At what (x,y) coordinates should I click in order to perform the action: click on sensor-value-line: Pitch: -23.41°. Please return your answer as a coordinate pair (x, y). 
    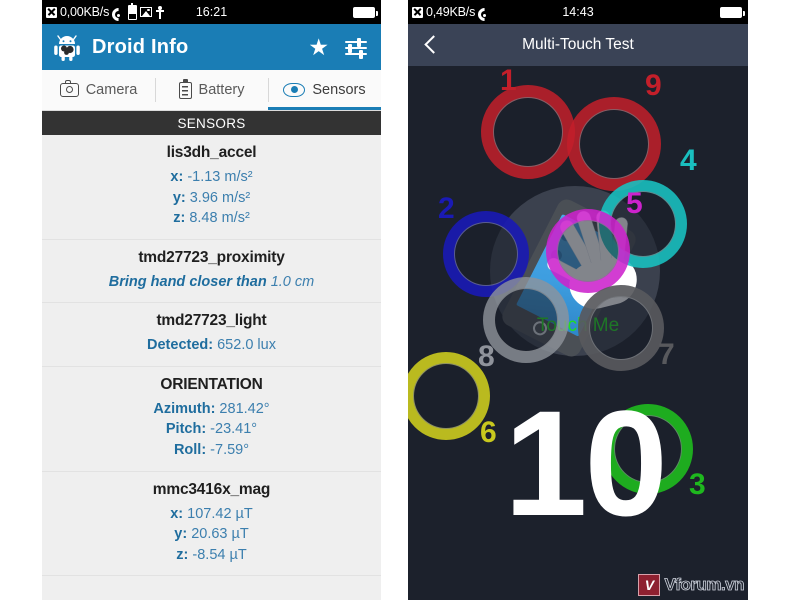
    Looking at the image, I should click on (211, 429).